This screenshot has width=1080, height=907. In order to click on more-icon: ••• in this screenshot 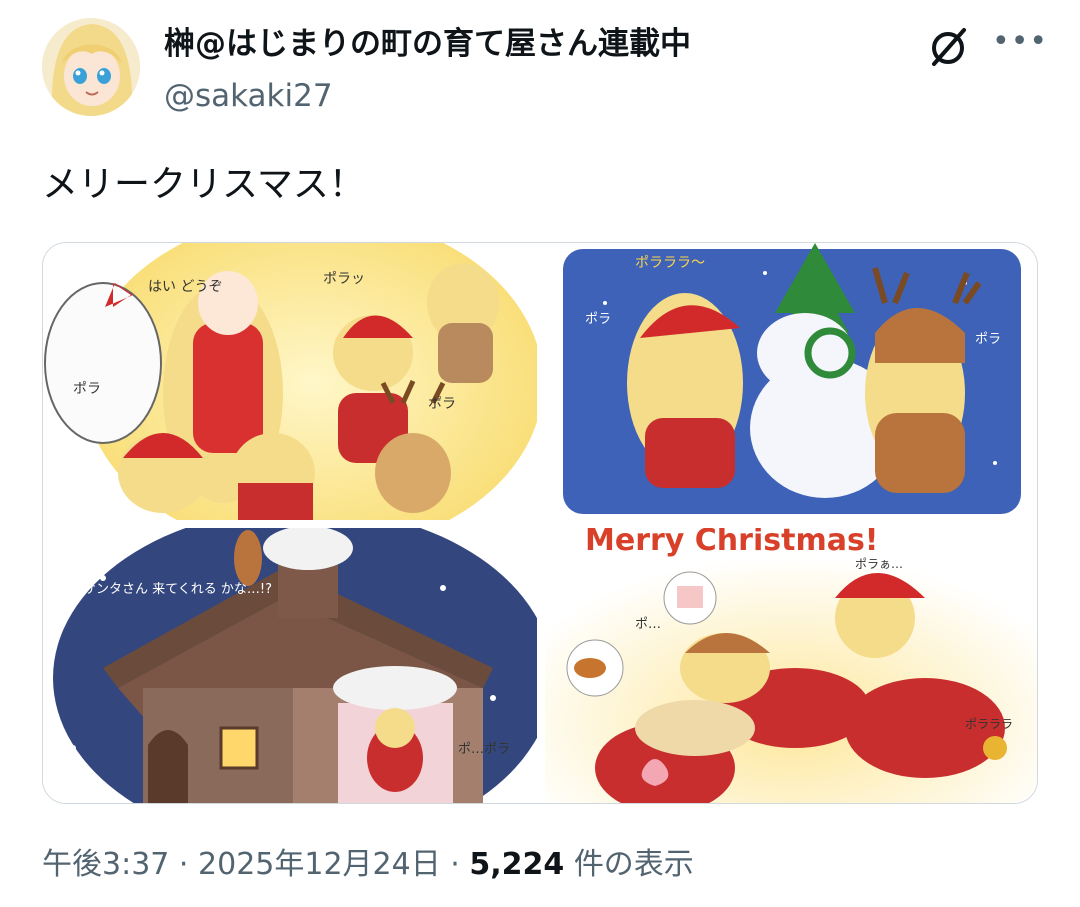, I will do `click(1019, 45)`.